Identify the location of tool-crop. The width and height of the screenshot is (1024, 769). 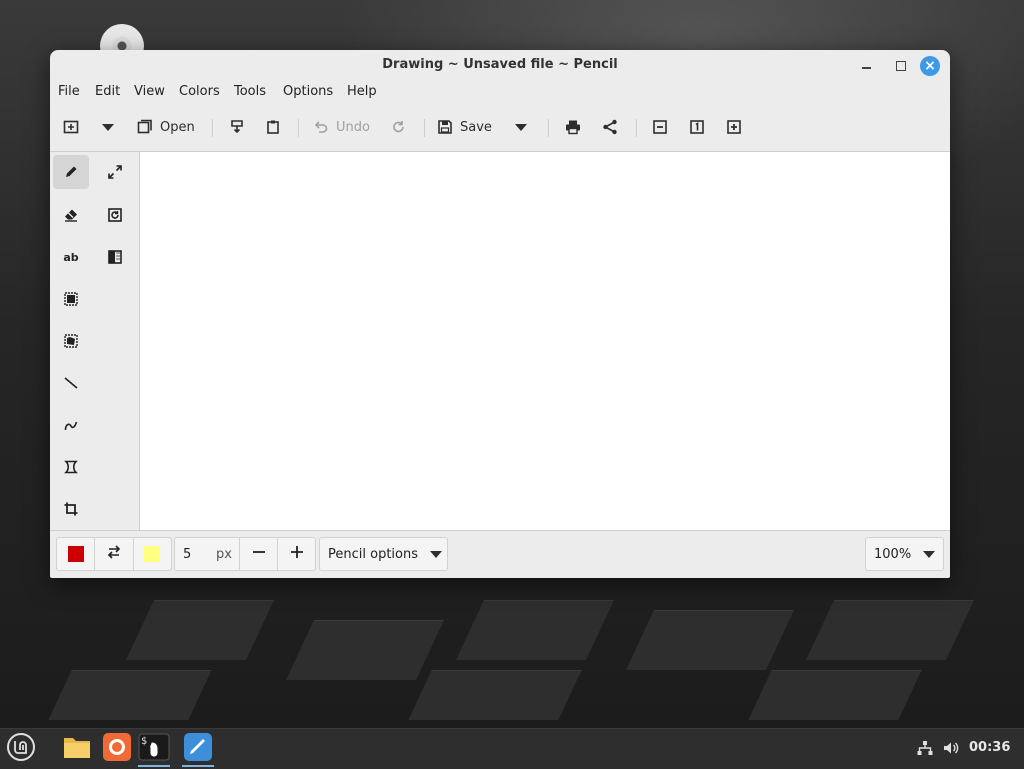
(71, 509).